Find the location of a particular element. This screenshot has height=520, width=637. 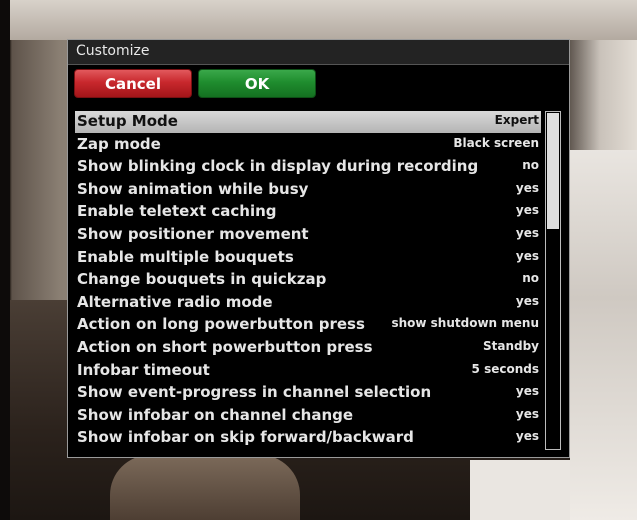

setting-row: Show infobar on channel change yes is located at coordinates (308, 416).